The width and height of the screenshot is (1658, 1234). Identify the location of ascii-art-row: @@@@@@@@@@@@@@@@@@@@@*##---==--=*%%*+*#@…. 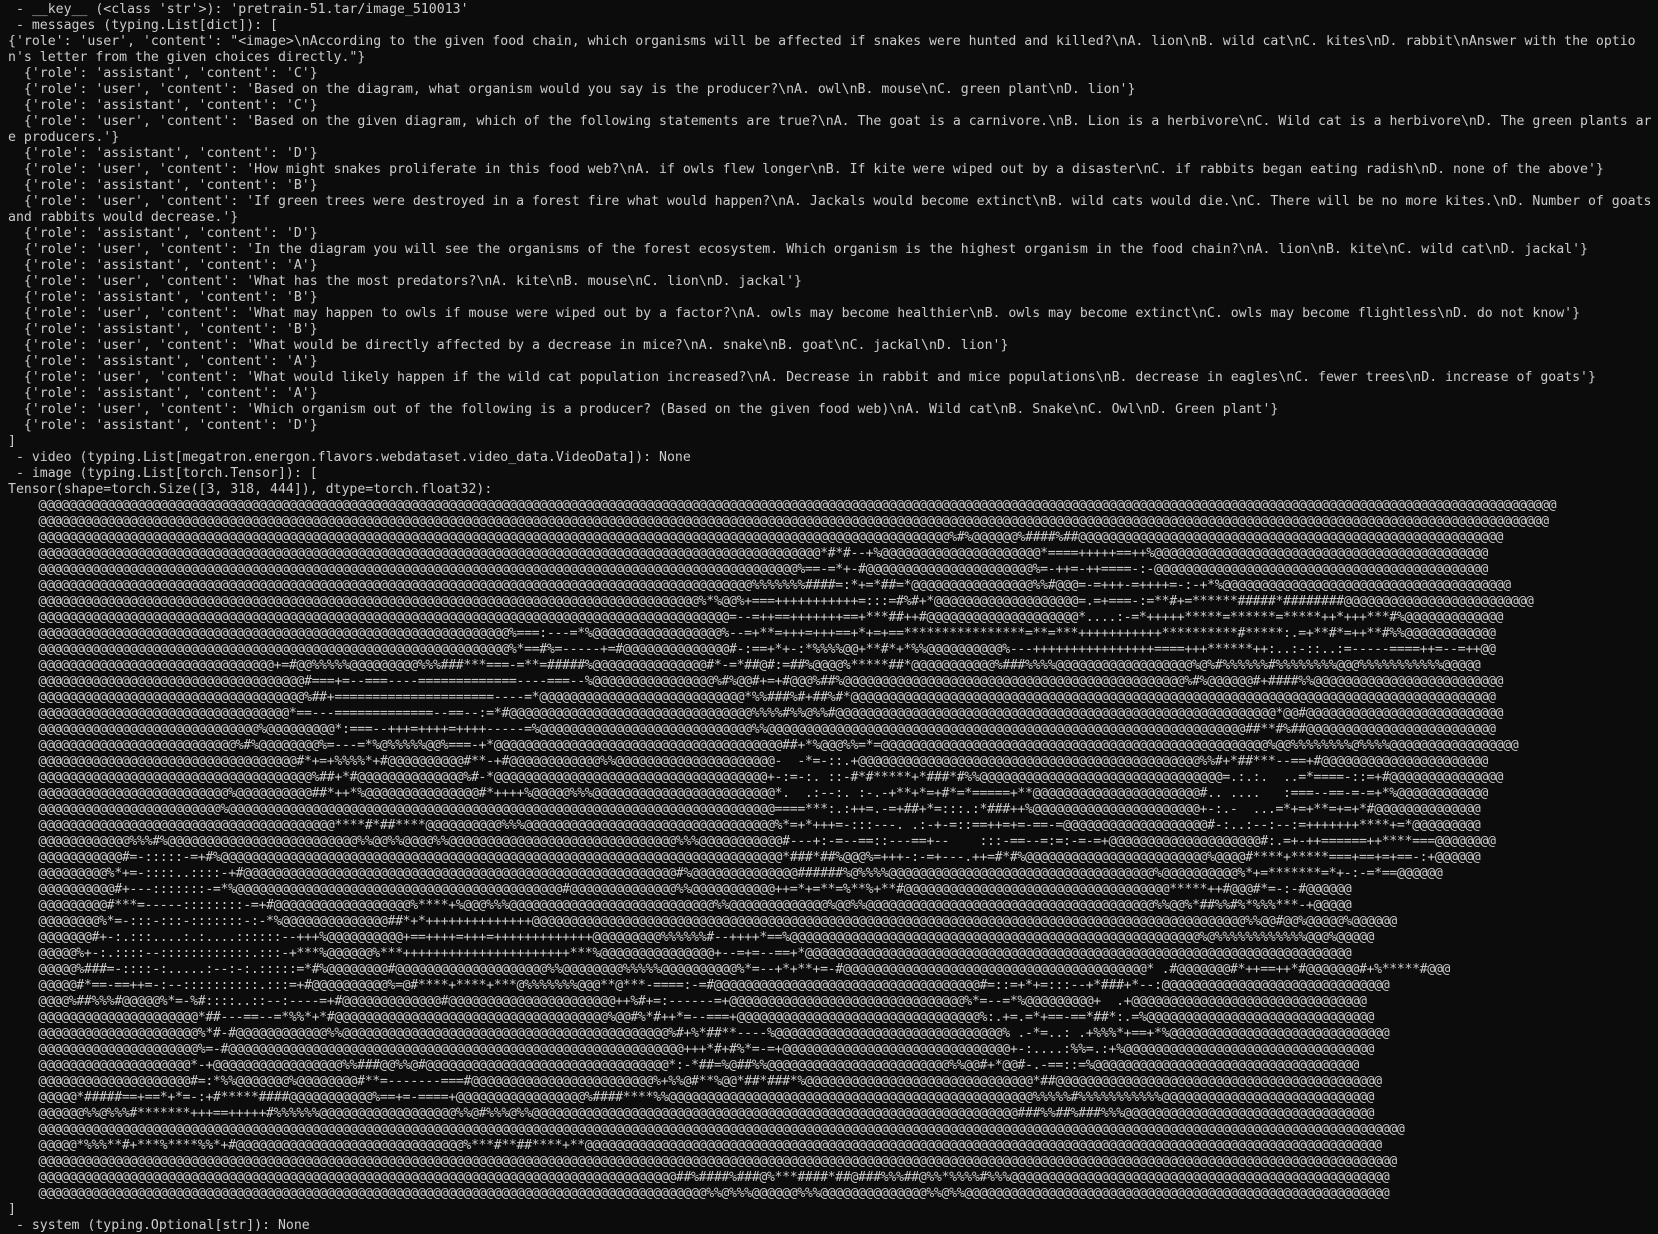
(691, 1017).